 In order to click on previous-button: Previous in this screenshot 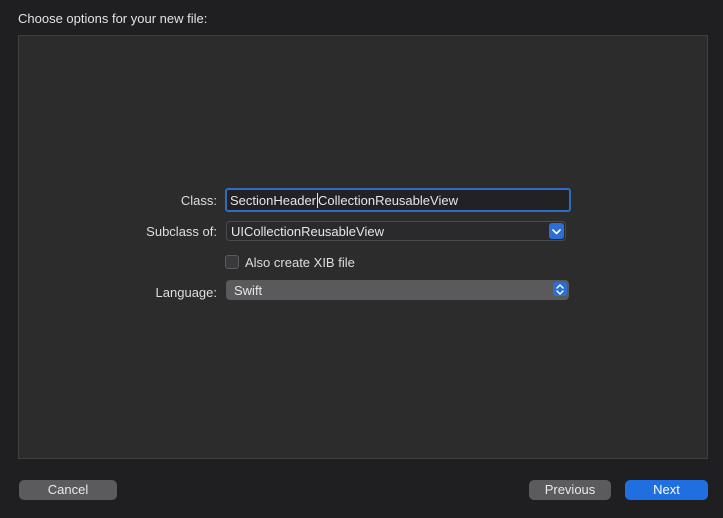, I will do `click(570, 490)`.